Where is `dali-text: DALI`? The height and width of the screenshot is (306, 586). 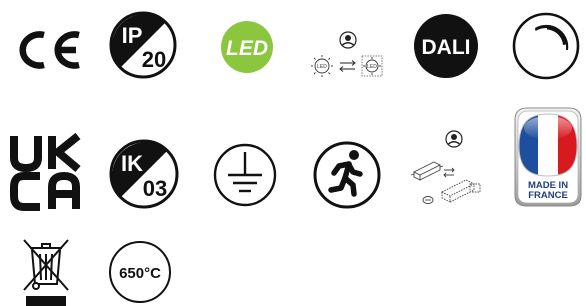 dali-text: DALI is located at coordinates (446, 47).